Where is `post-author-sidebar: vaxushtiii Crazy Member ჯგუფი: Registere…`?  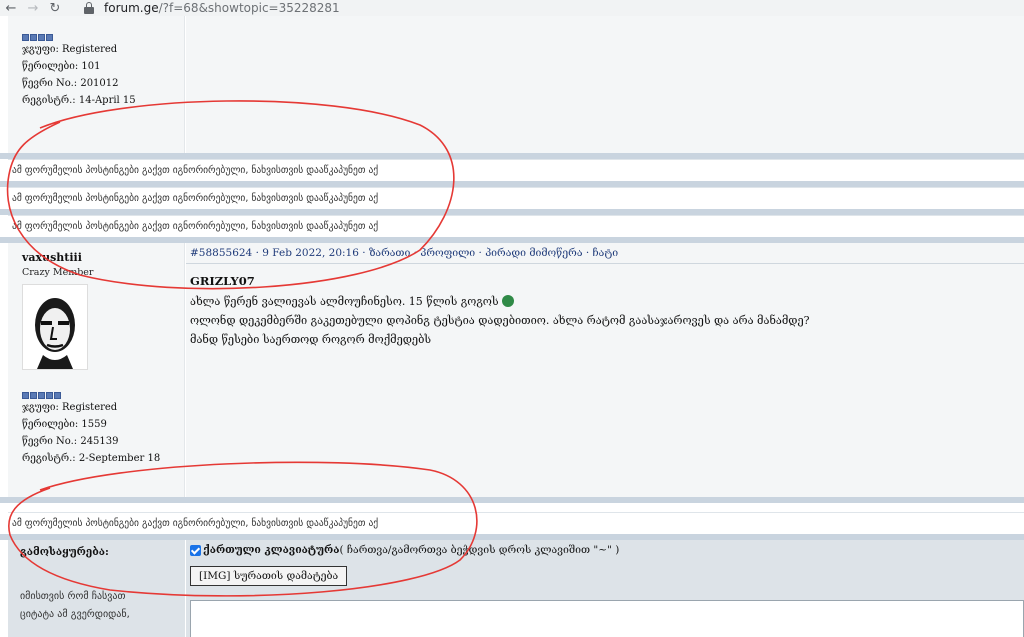 post-author-sidebar: vaxushtiii Crazy Member ჯგუფი: Registere… is located at coordinates (96, 370).